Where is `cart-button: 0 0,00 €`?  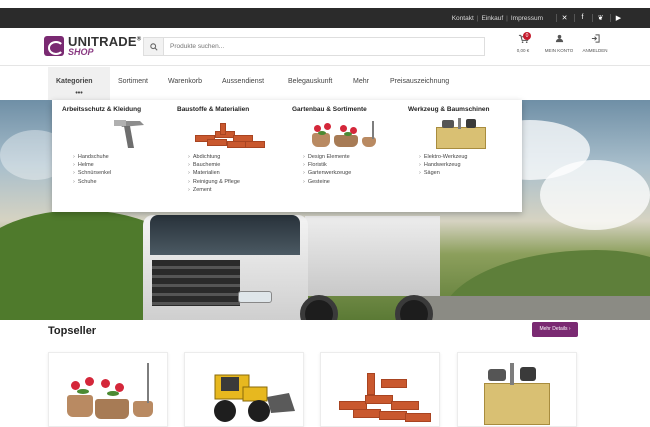
cart-button: 0 0,00 € is located at coordinates (523, 42).